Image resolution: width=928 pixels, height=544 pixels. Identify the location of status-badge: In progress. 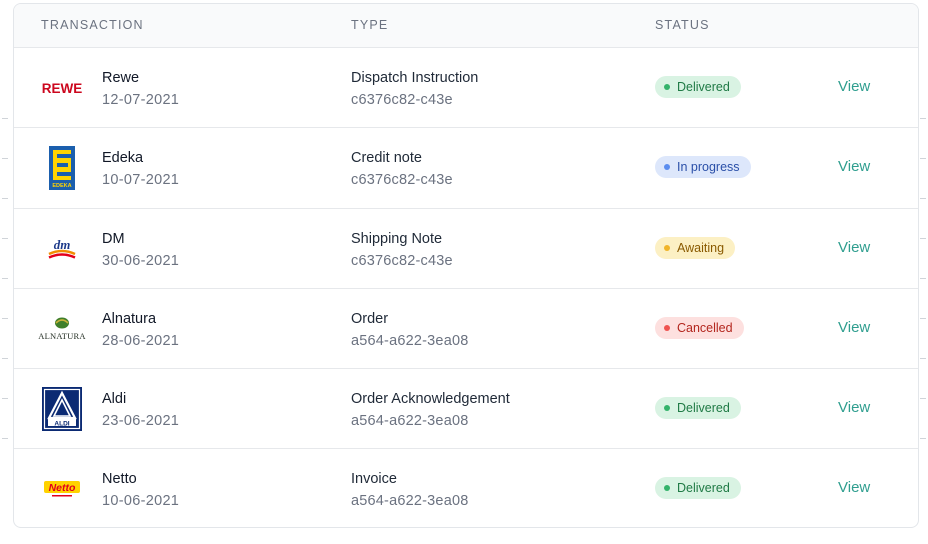
(703, 167).